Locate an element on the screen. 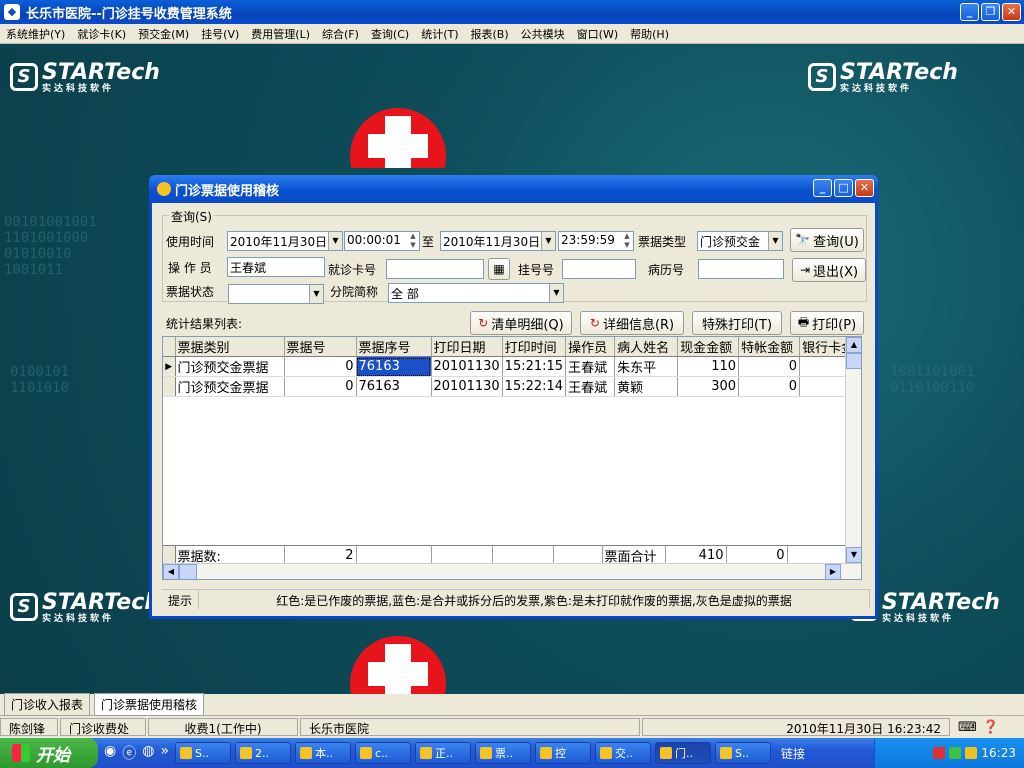 The image size is (1024, 768). special-print-button: 特殊打印(T) is located at coordinates (737, 323).